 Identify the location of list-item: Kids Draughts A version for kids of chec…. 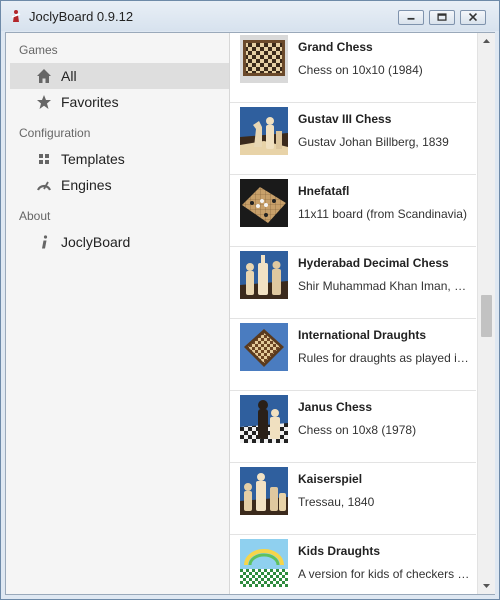
(353, 564).